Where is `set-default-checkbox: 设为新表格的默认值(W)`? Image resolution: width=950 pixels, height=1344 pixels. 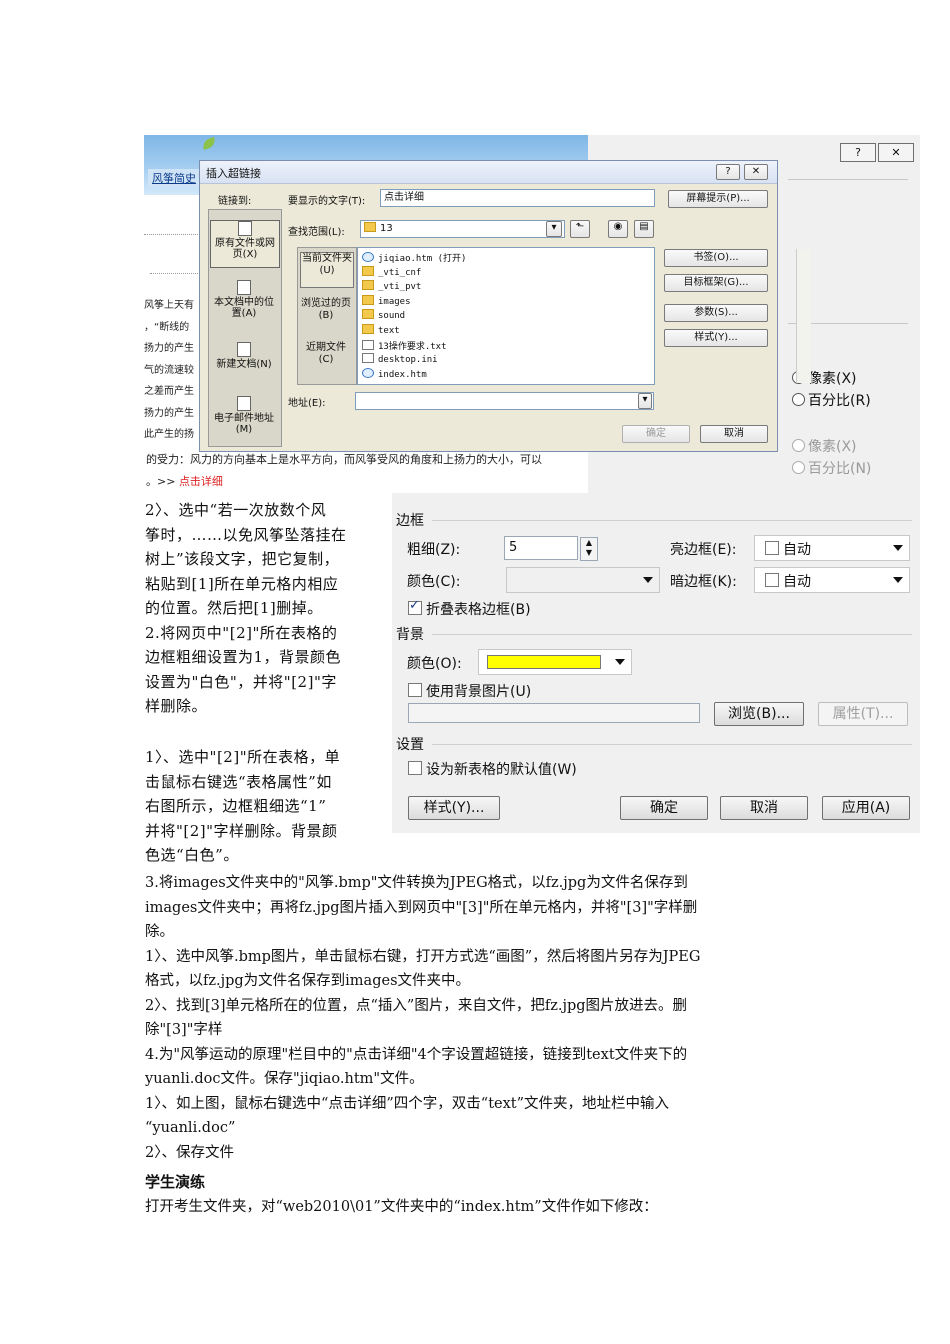 set-default-checkbox: 设为新表格的默认值(W) is located at coordinates (492, 769).